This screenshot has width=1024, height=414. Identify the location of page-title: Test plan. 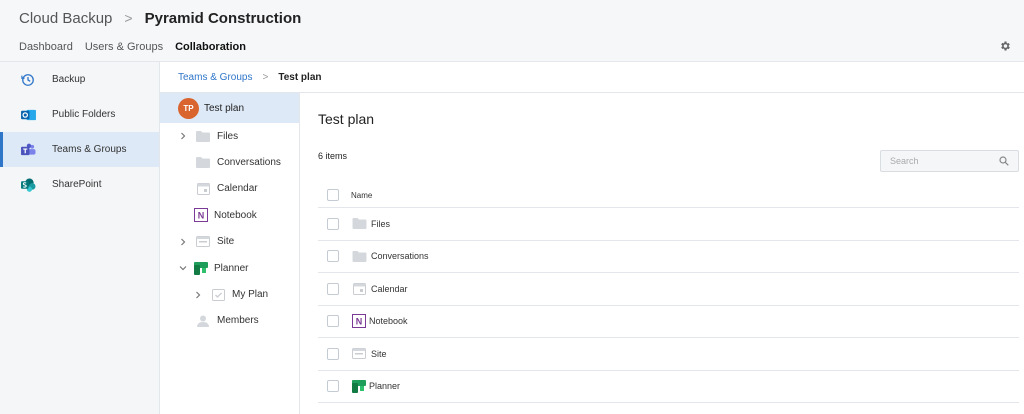
(346, 119).